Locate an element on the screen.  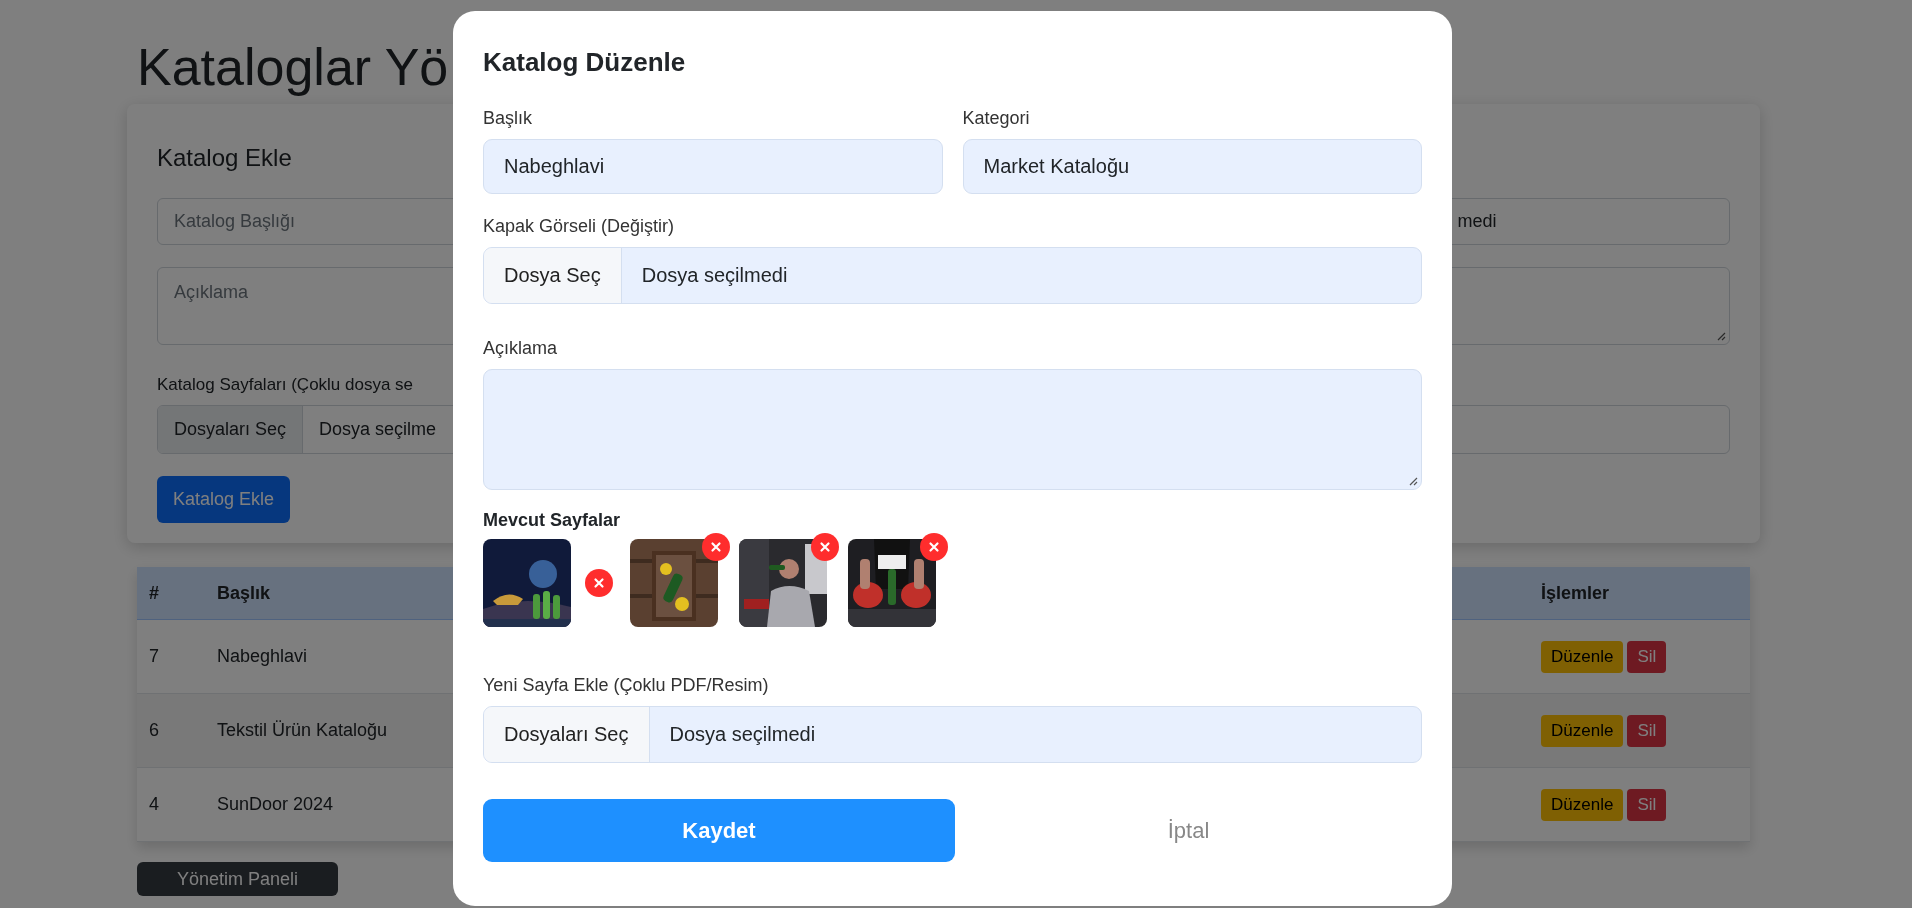
field-label: Açıklama is located at coordinates (520, 348).